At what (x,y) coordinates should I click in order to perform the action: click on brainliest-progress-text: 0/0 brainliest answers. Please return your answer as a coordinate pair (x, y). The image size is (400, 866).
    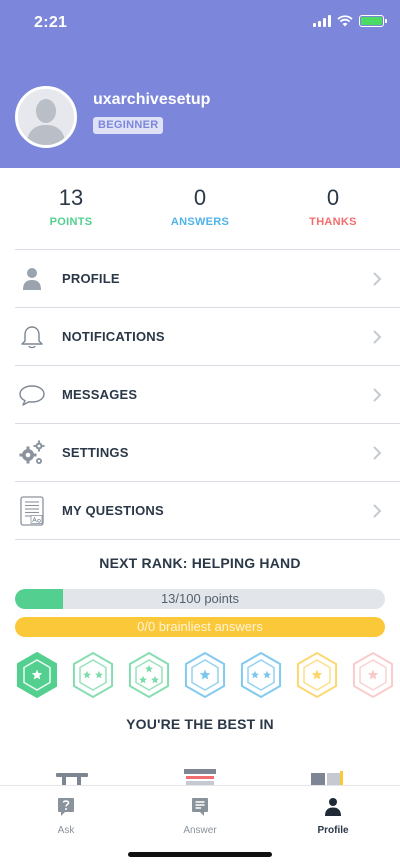
    Looking at the image, I should click on (200, 626).